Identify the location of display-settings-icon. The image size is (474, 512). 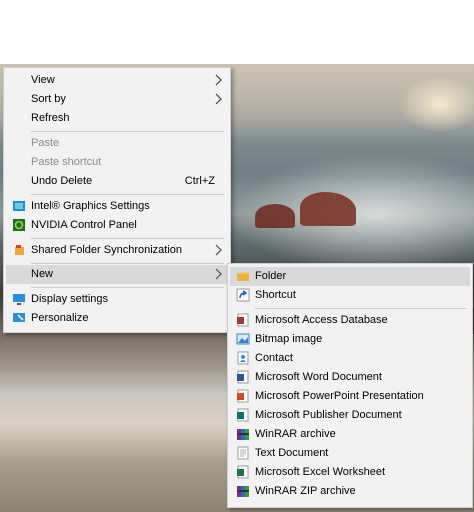
(19, 299).